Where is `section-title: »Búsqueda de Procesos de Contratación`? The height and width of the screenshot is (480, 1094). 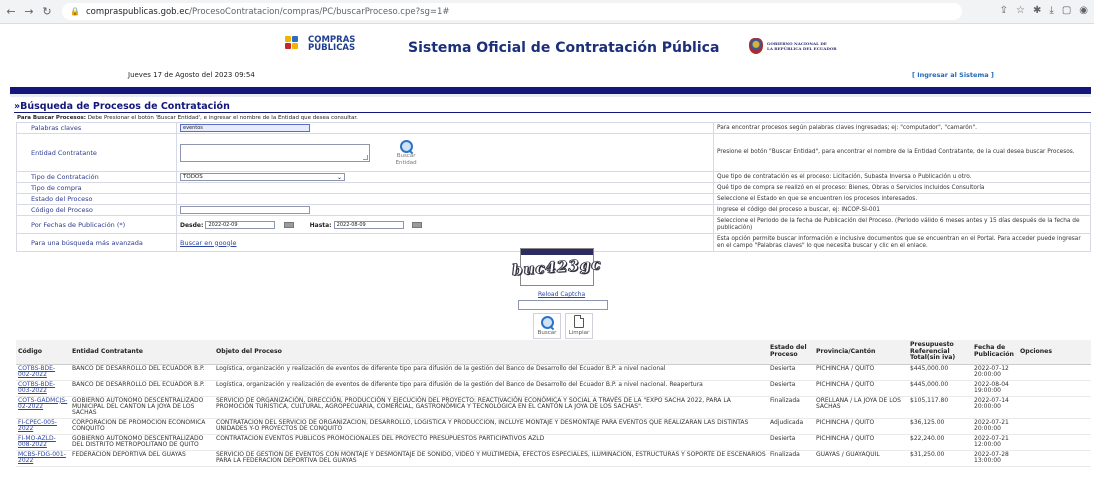 section-title: »Búsqueda de Procesos de Contratación is located at coordinates (552, 107).